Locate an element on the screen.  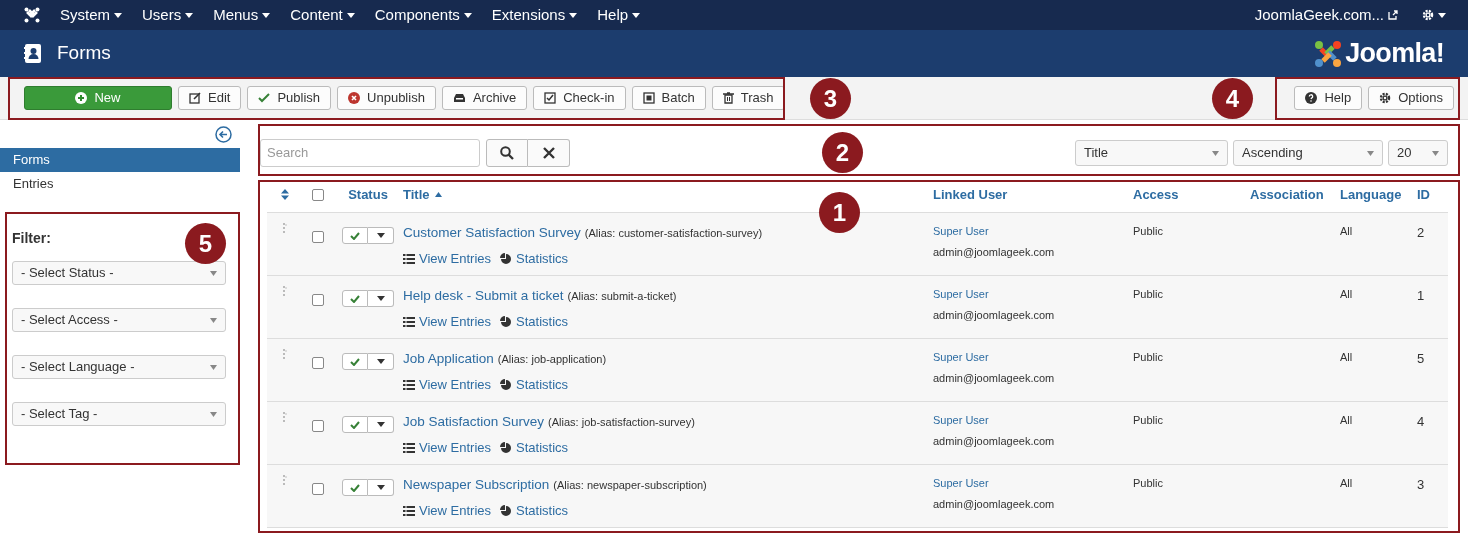
limit-dropdown: 20 is located at coordinates (1418, 153).